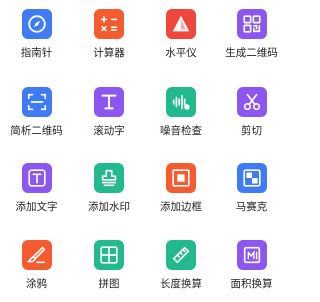  What do you see at coordinates (251, 178) in the screenshot?
I see `mosaic-icon` at bounding box center [251, 178].